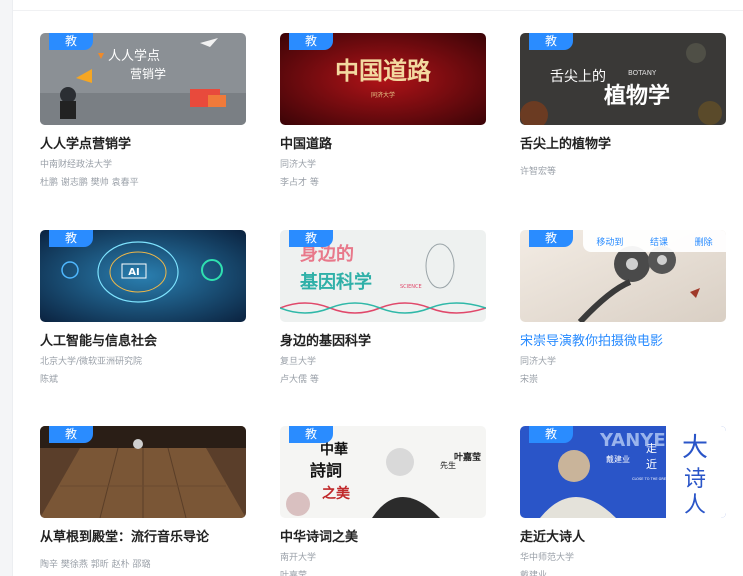 The image size is (743, 576). I want to click on thumb-text: 人人学点, so click(134, 56).